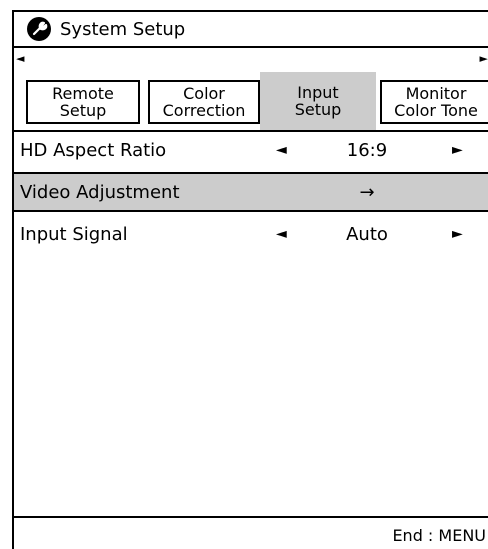  Describe the element at coordinates (436, 93) in the screenshot. I see `tab-label-line1: Monitor` at that location.